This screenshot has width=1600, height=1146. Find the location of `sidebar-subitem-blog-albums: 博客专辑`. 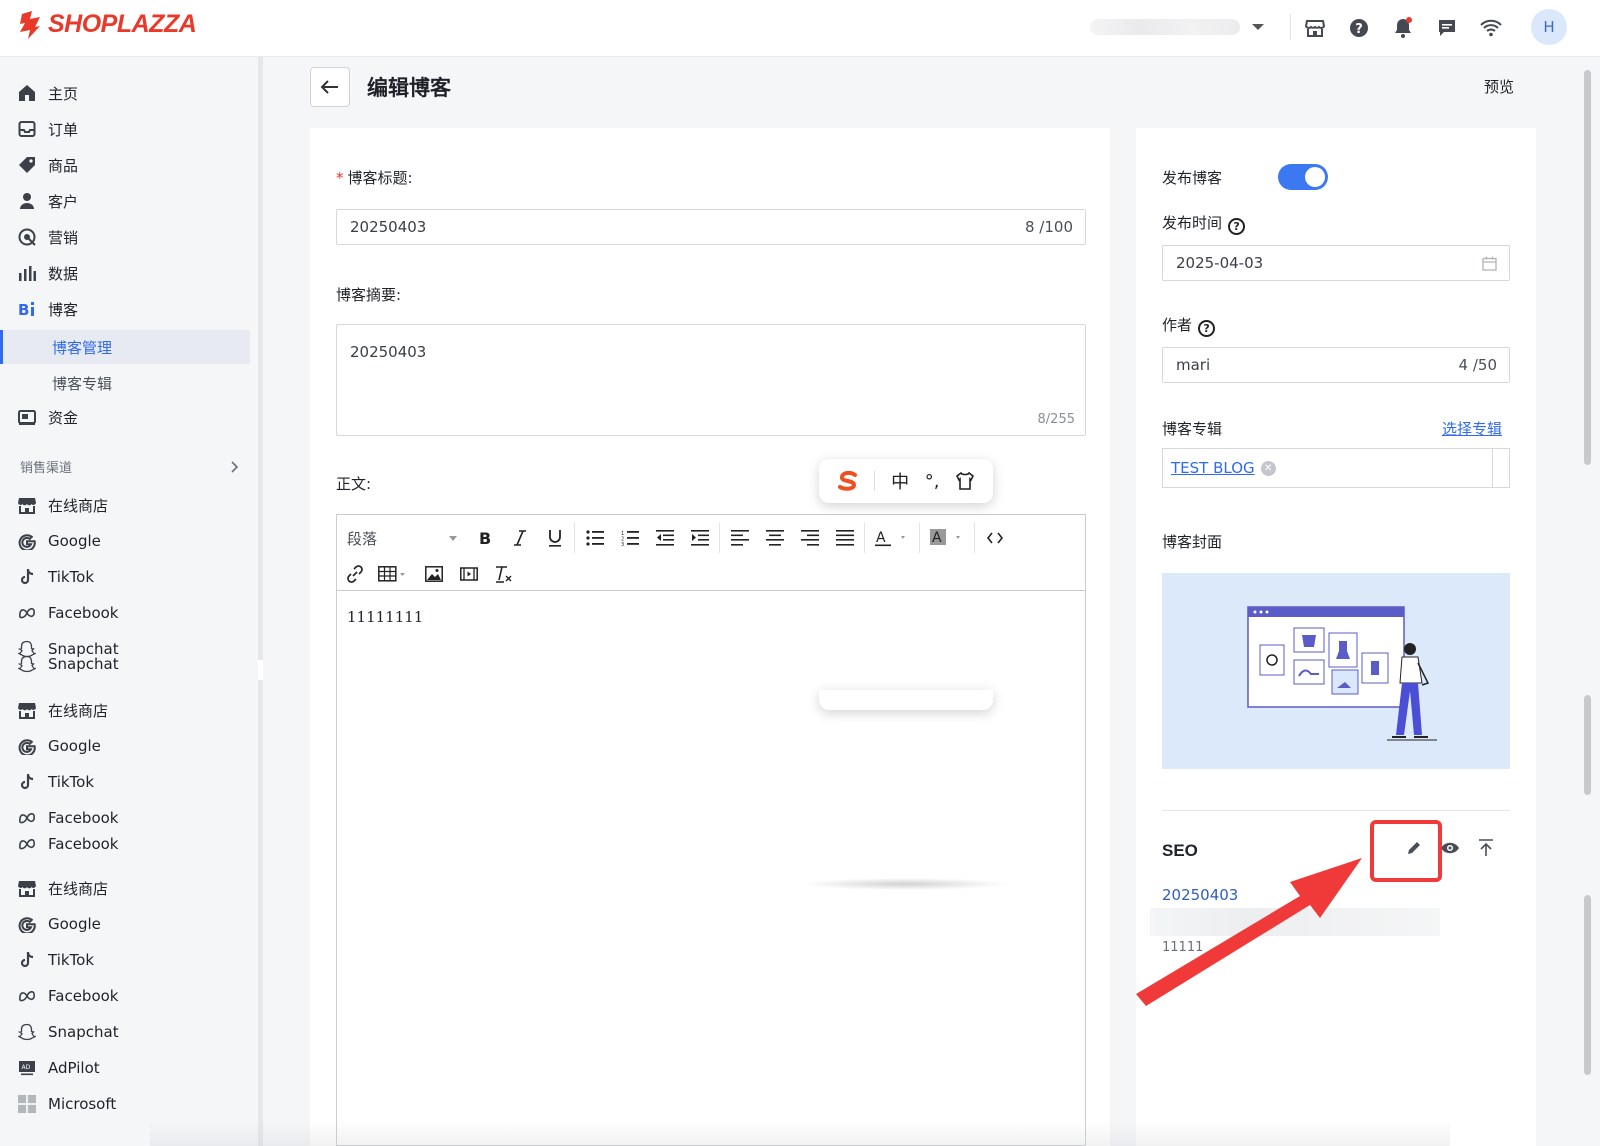

sidebar-subitem-blog-albums: 博客专辑 is located at coordinates (125, 383).